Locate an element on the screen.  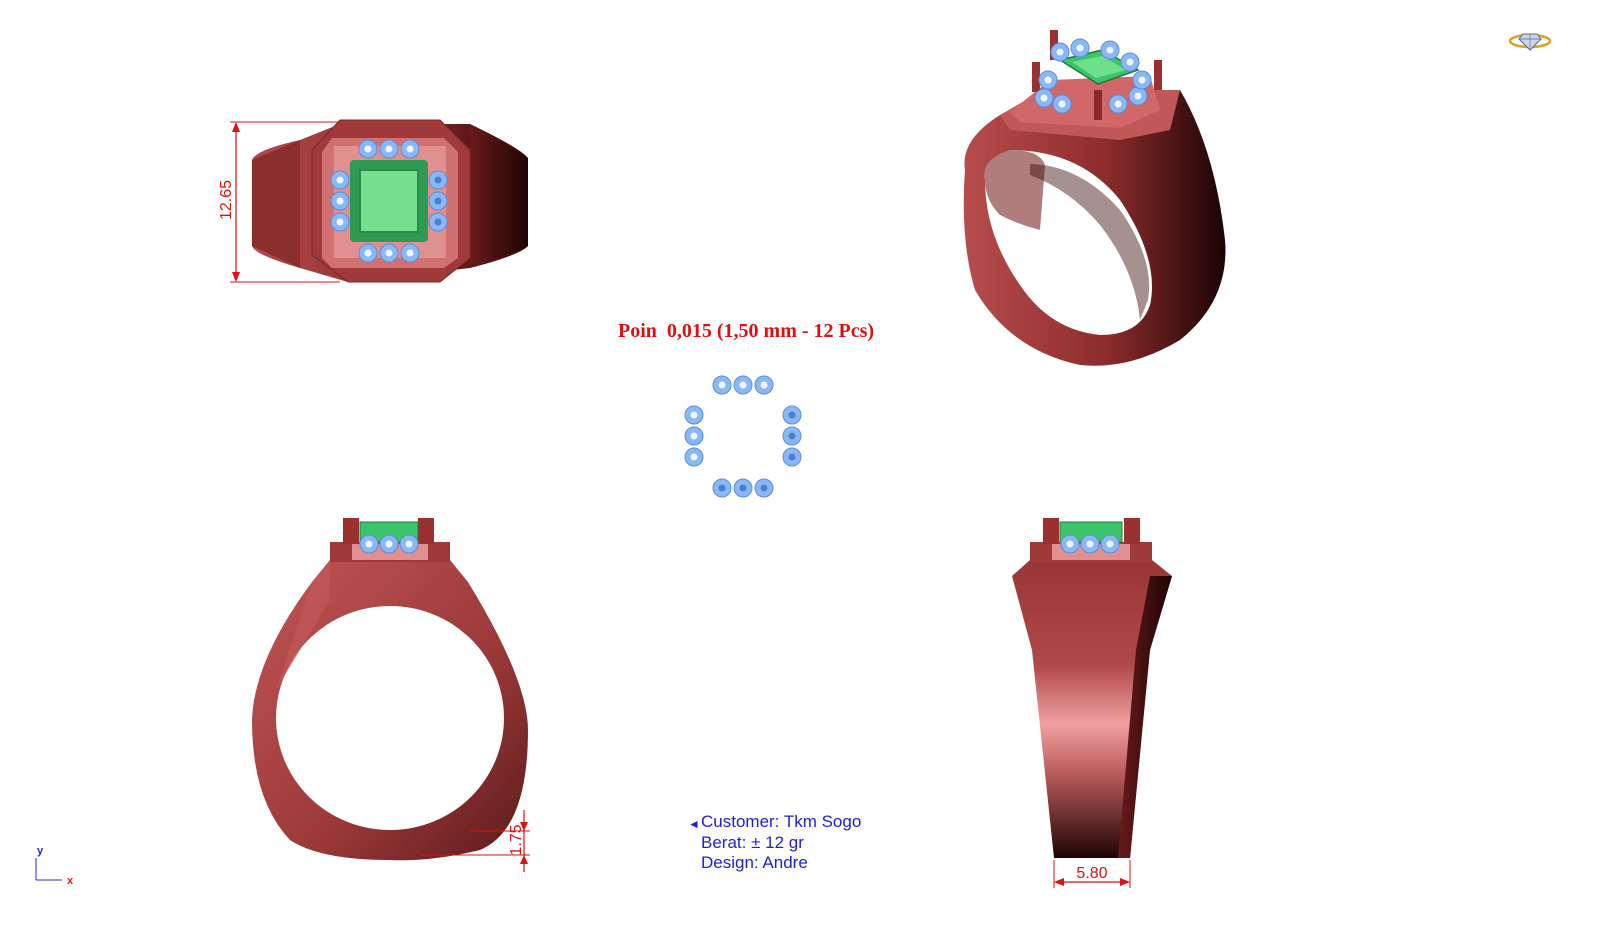
stone-spec-title: Poin 0,015 (1,50 mm - 12 Pcs) is located at coordinates (746, 331).